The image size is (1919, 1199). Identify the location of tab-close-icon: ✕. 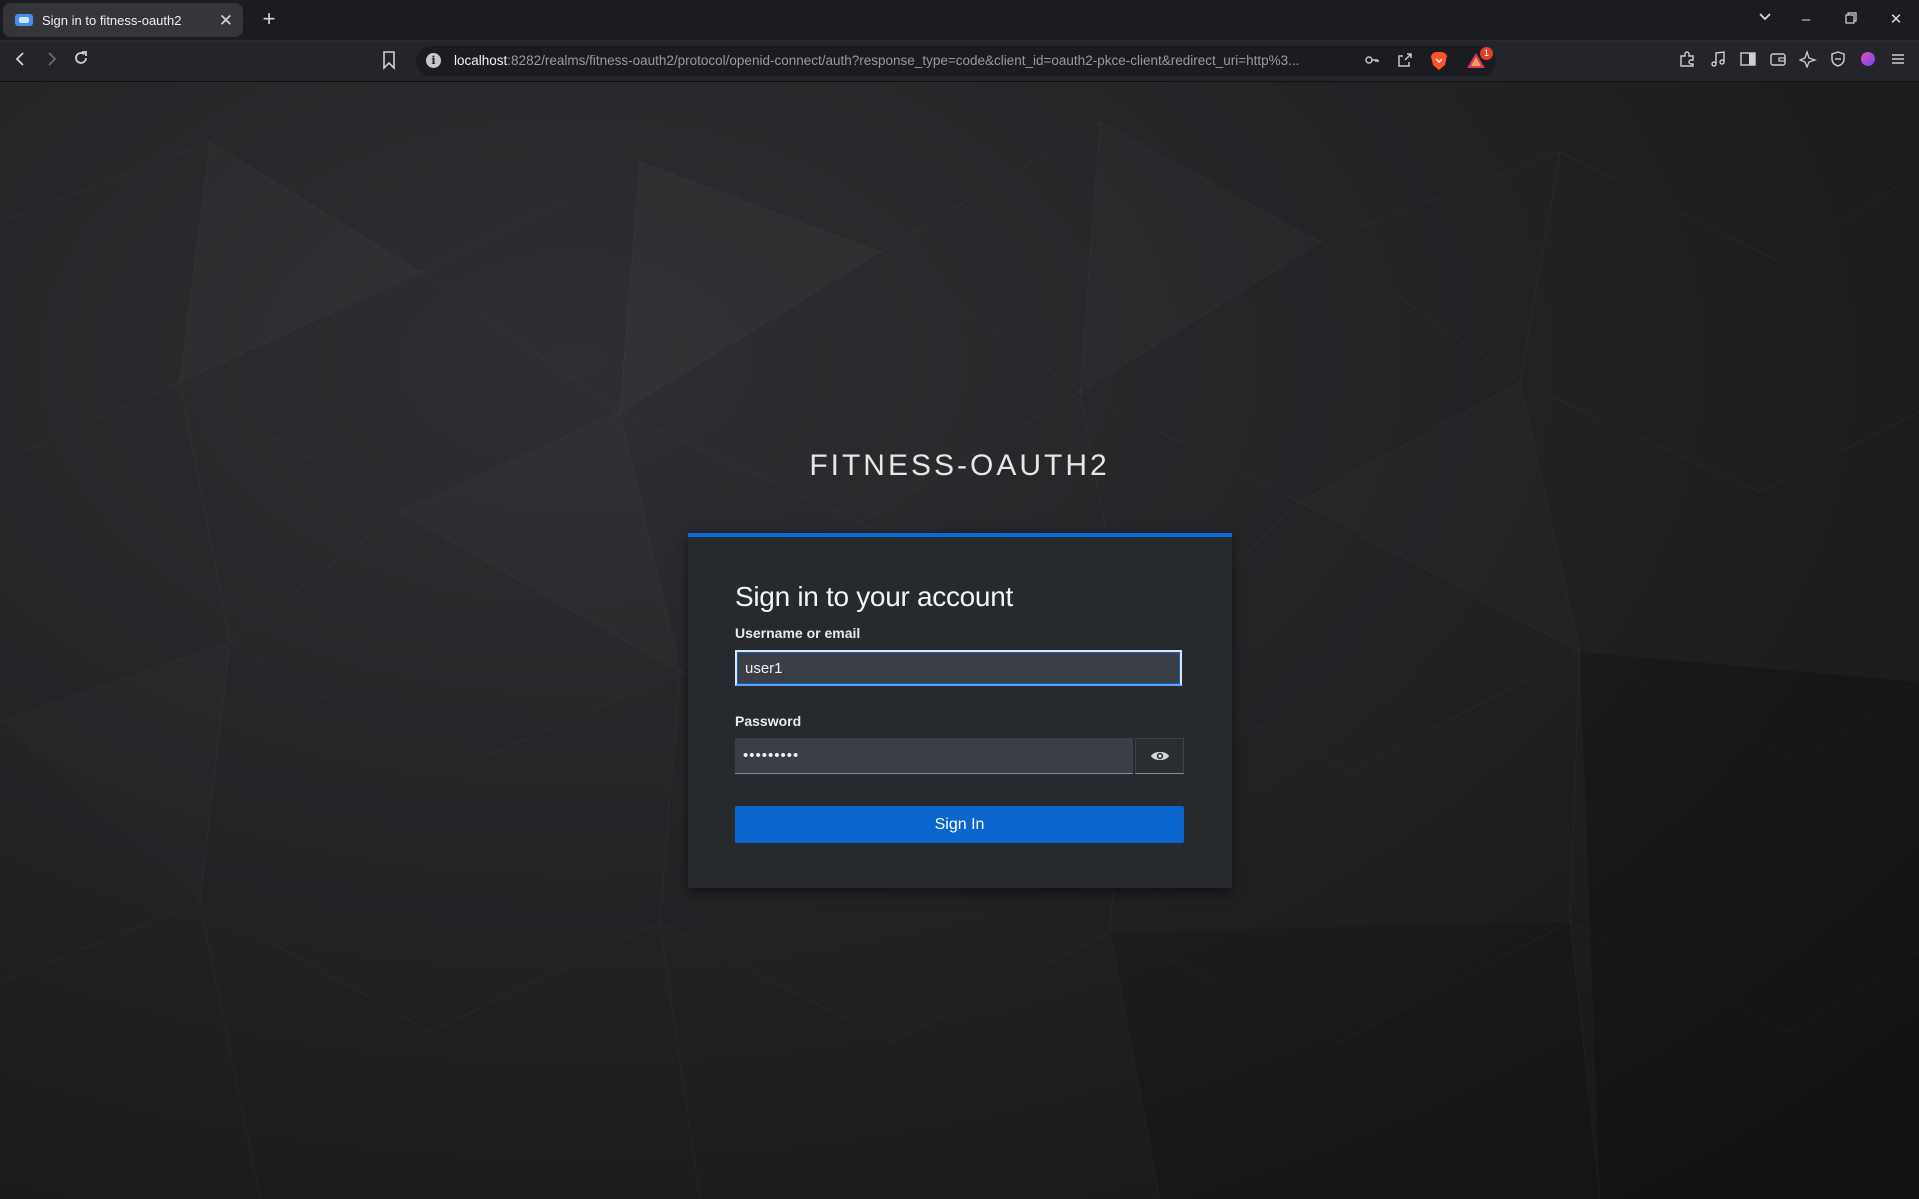
(226, 20).